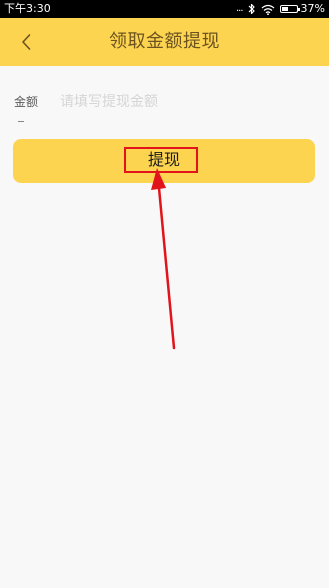 Image resolution: width=329 pixels, height=588 pixels. What do you see at coordinates (163, 259) in the screenshot?
I see `annotation-arrow` at bounding box center [163, 259].